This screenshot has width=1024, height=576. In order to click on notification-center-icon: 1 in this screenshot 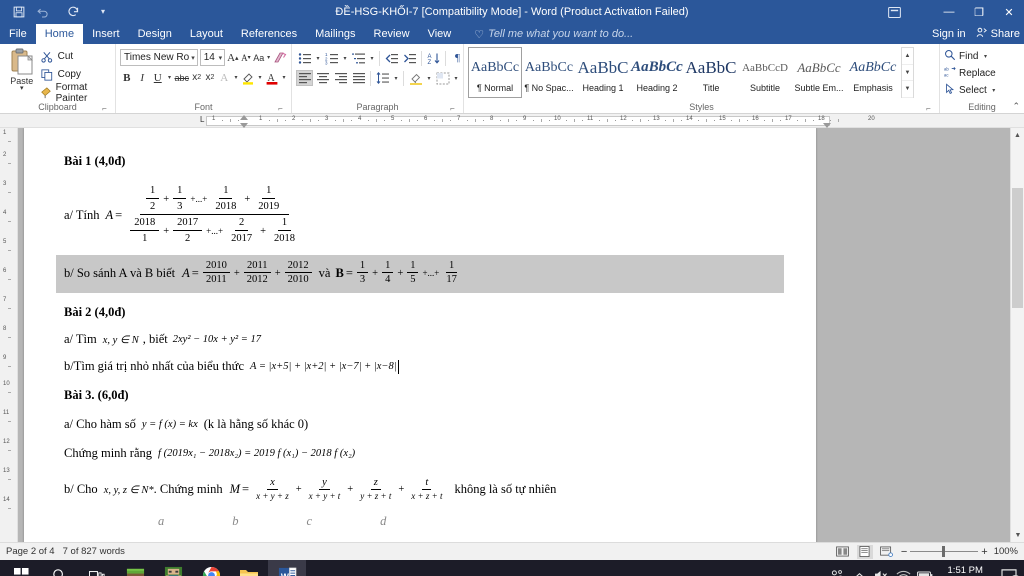, I will do `click(1009, 568)`.